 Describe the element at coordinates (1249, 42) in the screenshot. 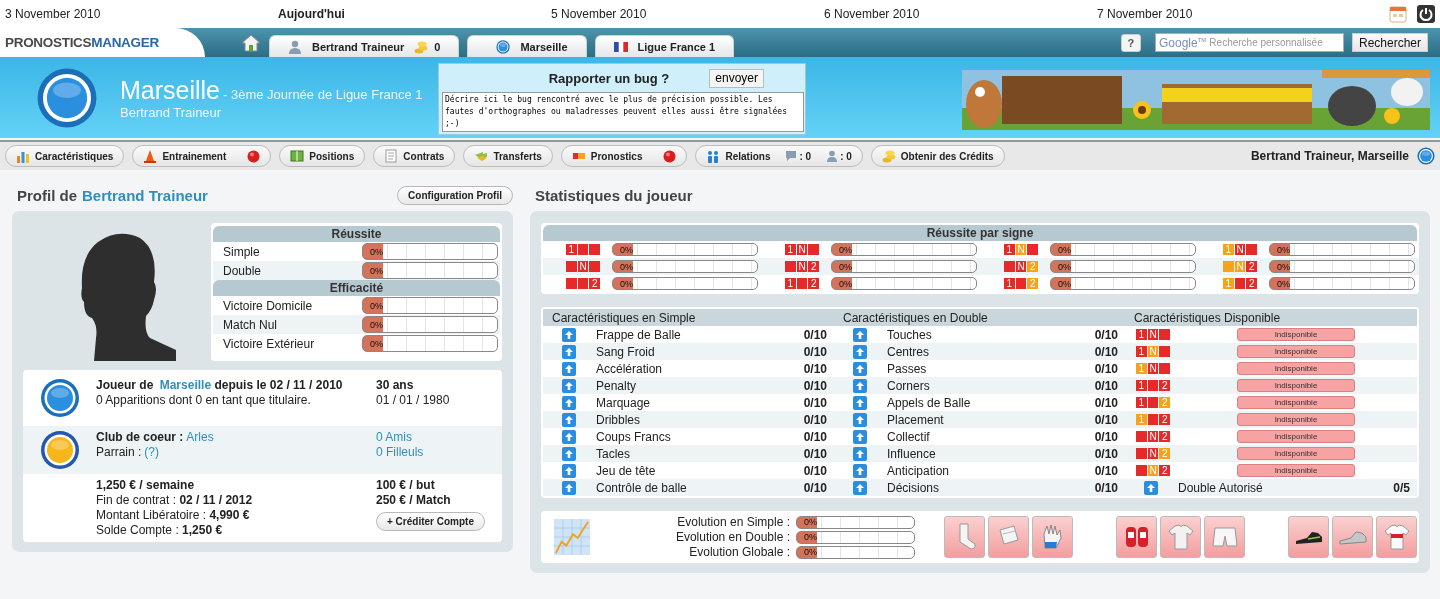

I see `search-box: Google$^{TM}$ Recherche personnalisée` at that location.